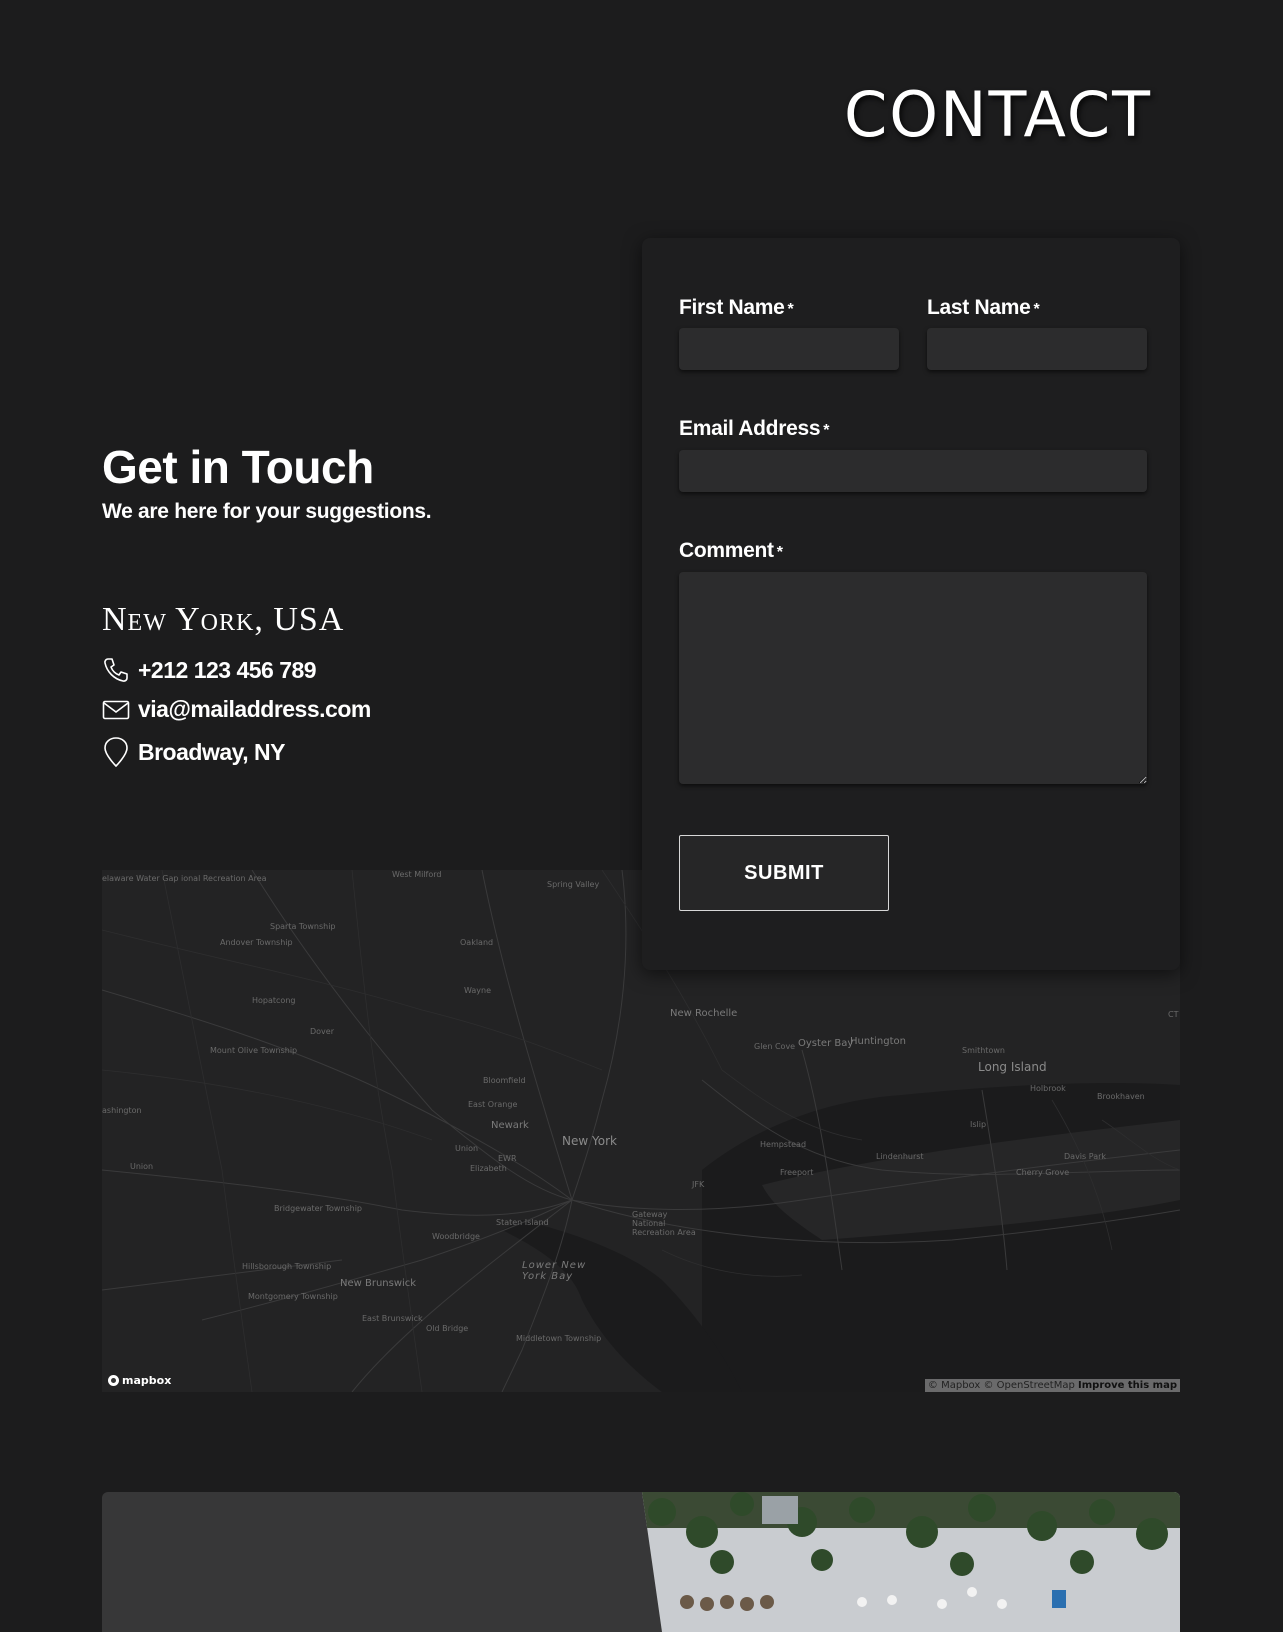 The height and width of the screenshot is (1632, 1283). I want to click on map-label-bloomfield: Bloomfield, so click(504, 1080).